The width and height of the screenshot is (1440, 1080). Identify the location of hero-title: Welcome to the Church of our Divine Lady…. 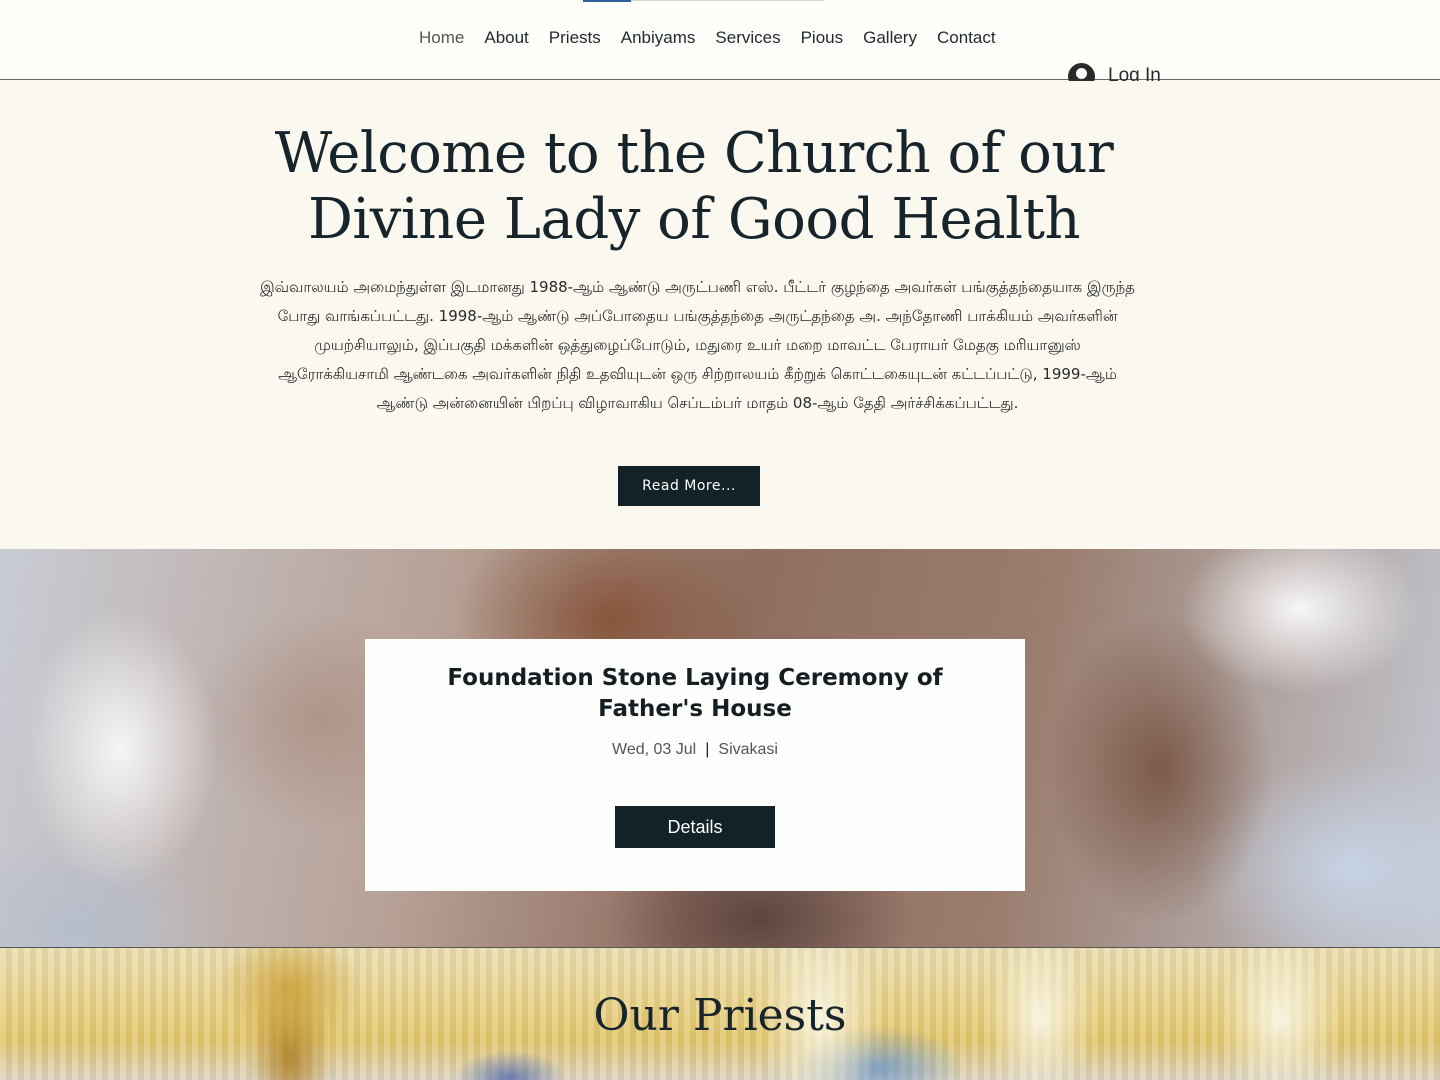
(694, 186).